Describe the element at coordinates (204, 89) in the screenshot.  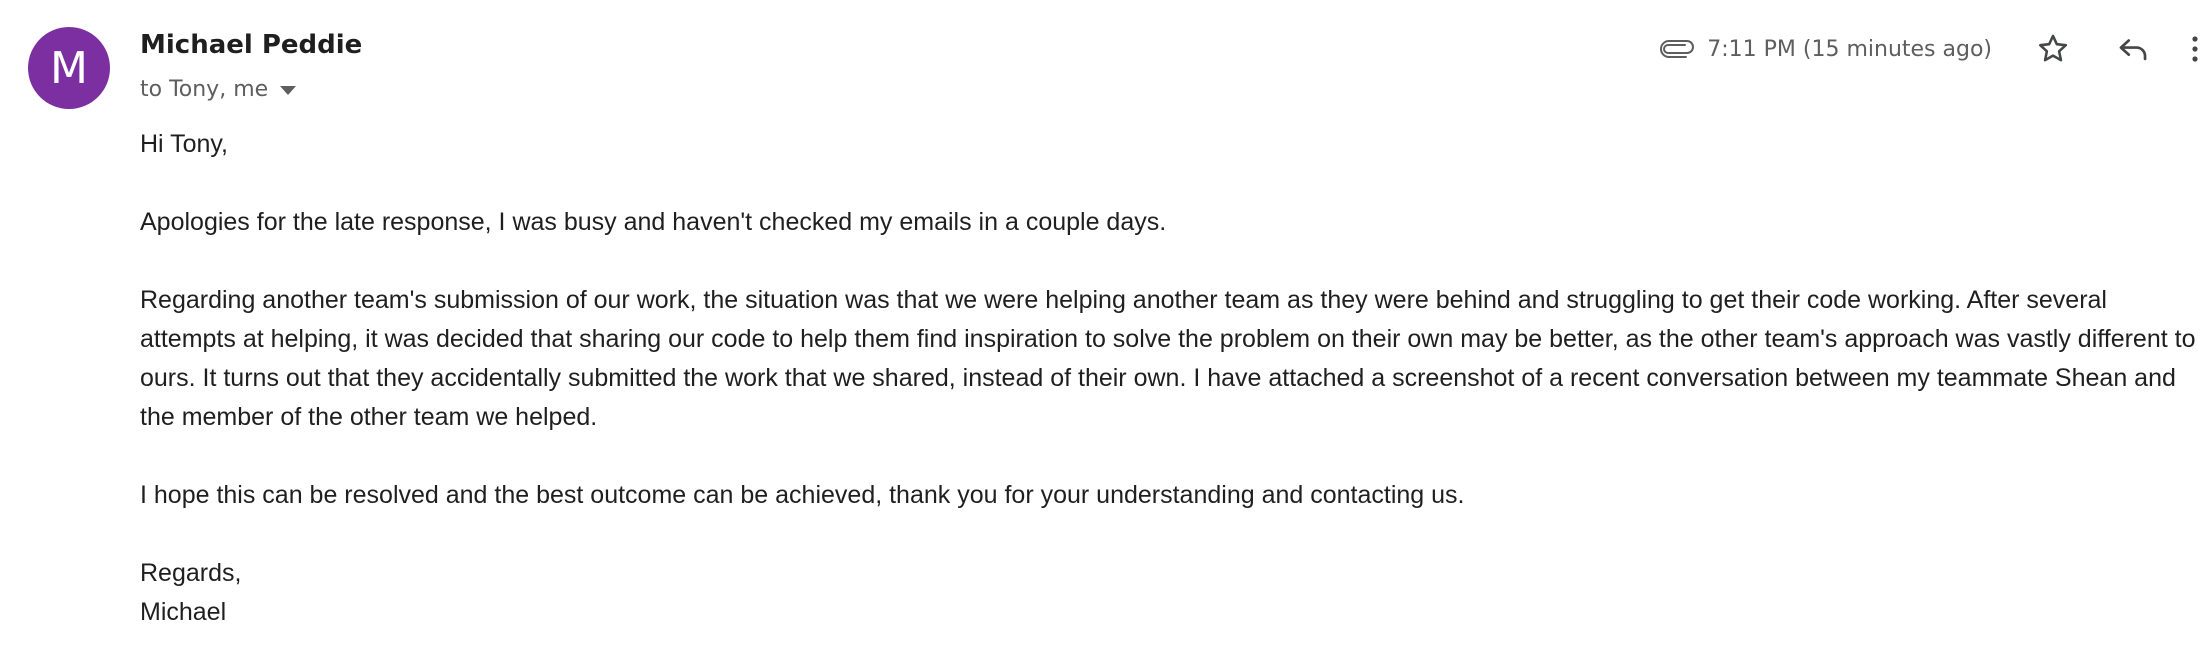
I see `recipients-text: to Tony, me` at that location.